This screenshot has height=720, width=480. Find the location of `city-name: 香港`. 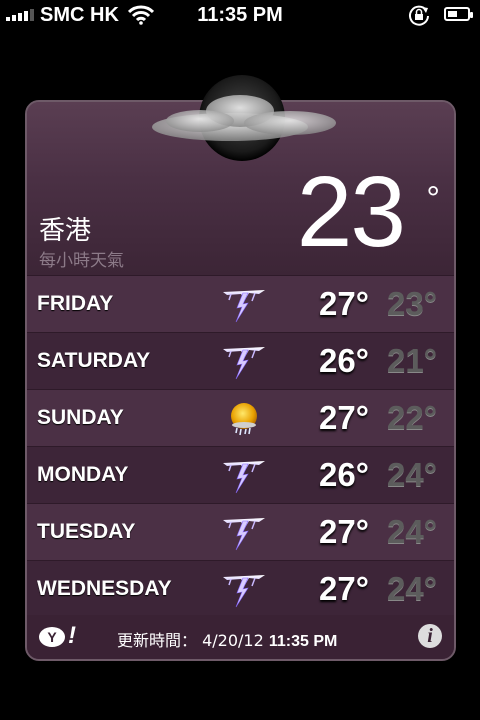

city-name: 香港 is located at coordinates (65, 231).